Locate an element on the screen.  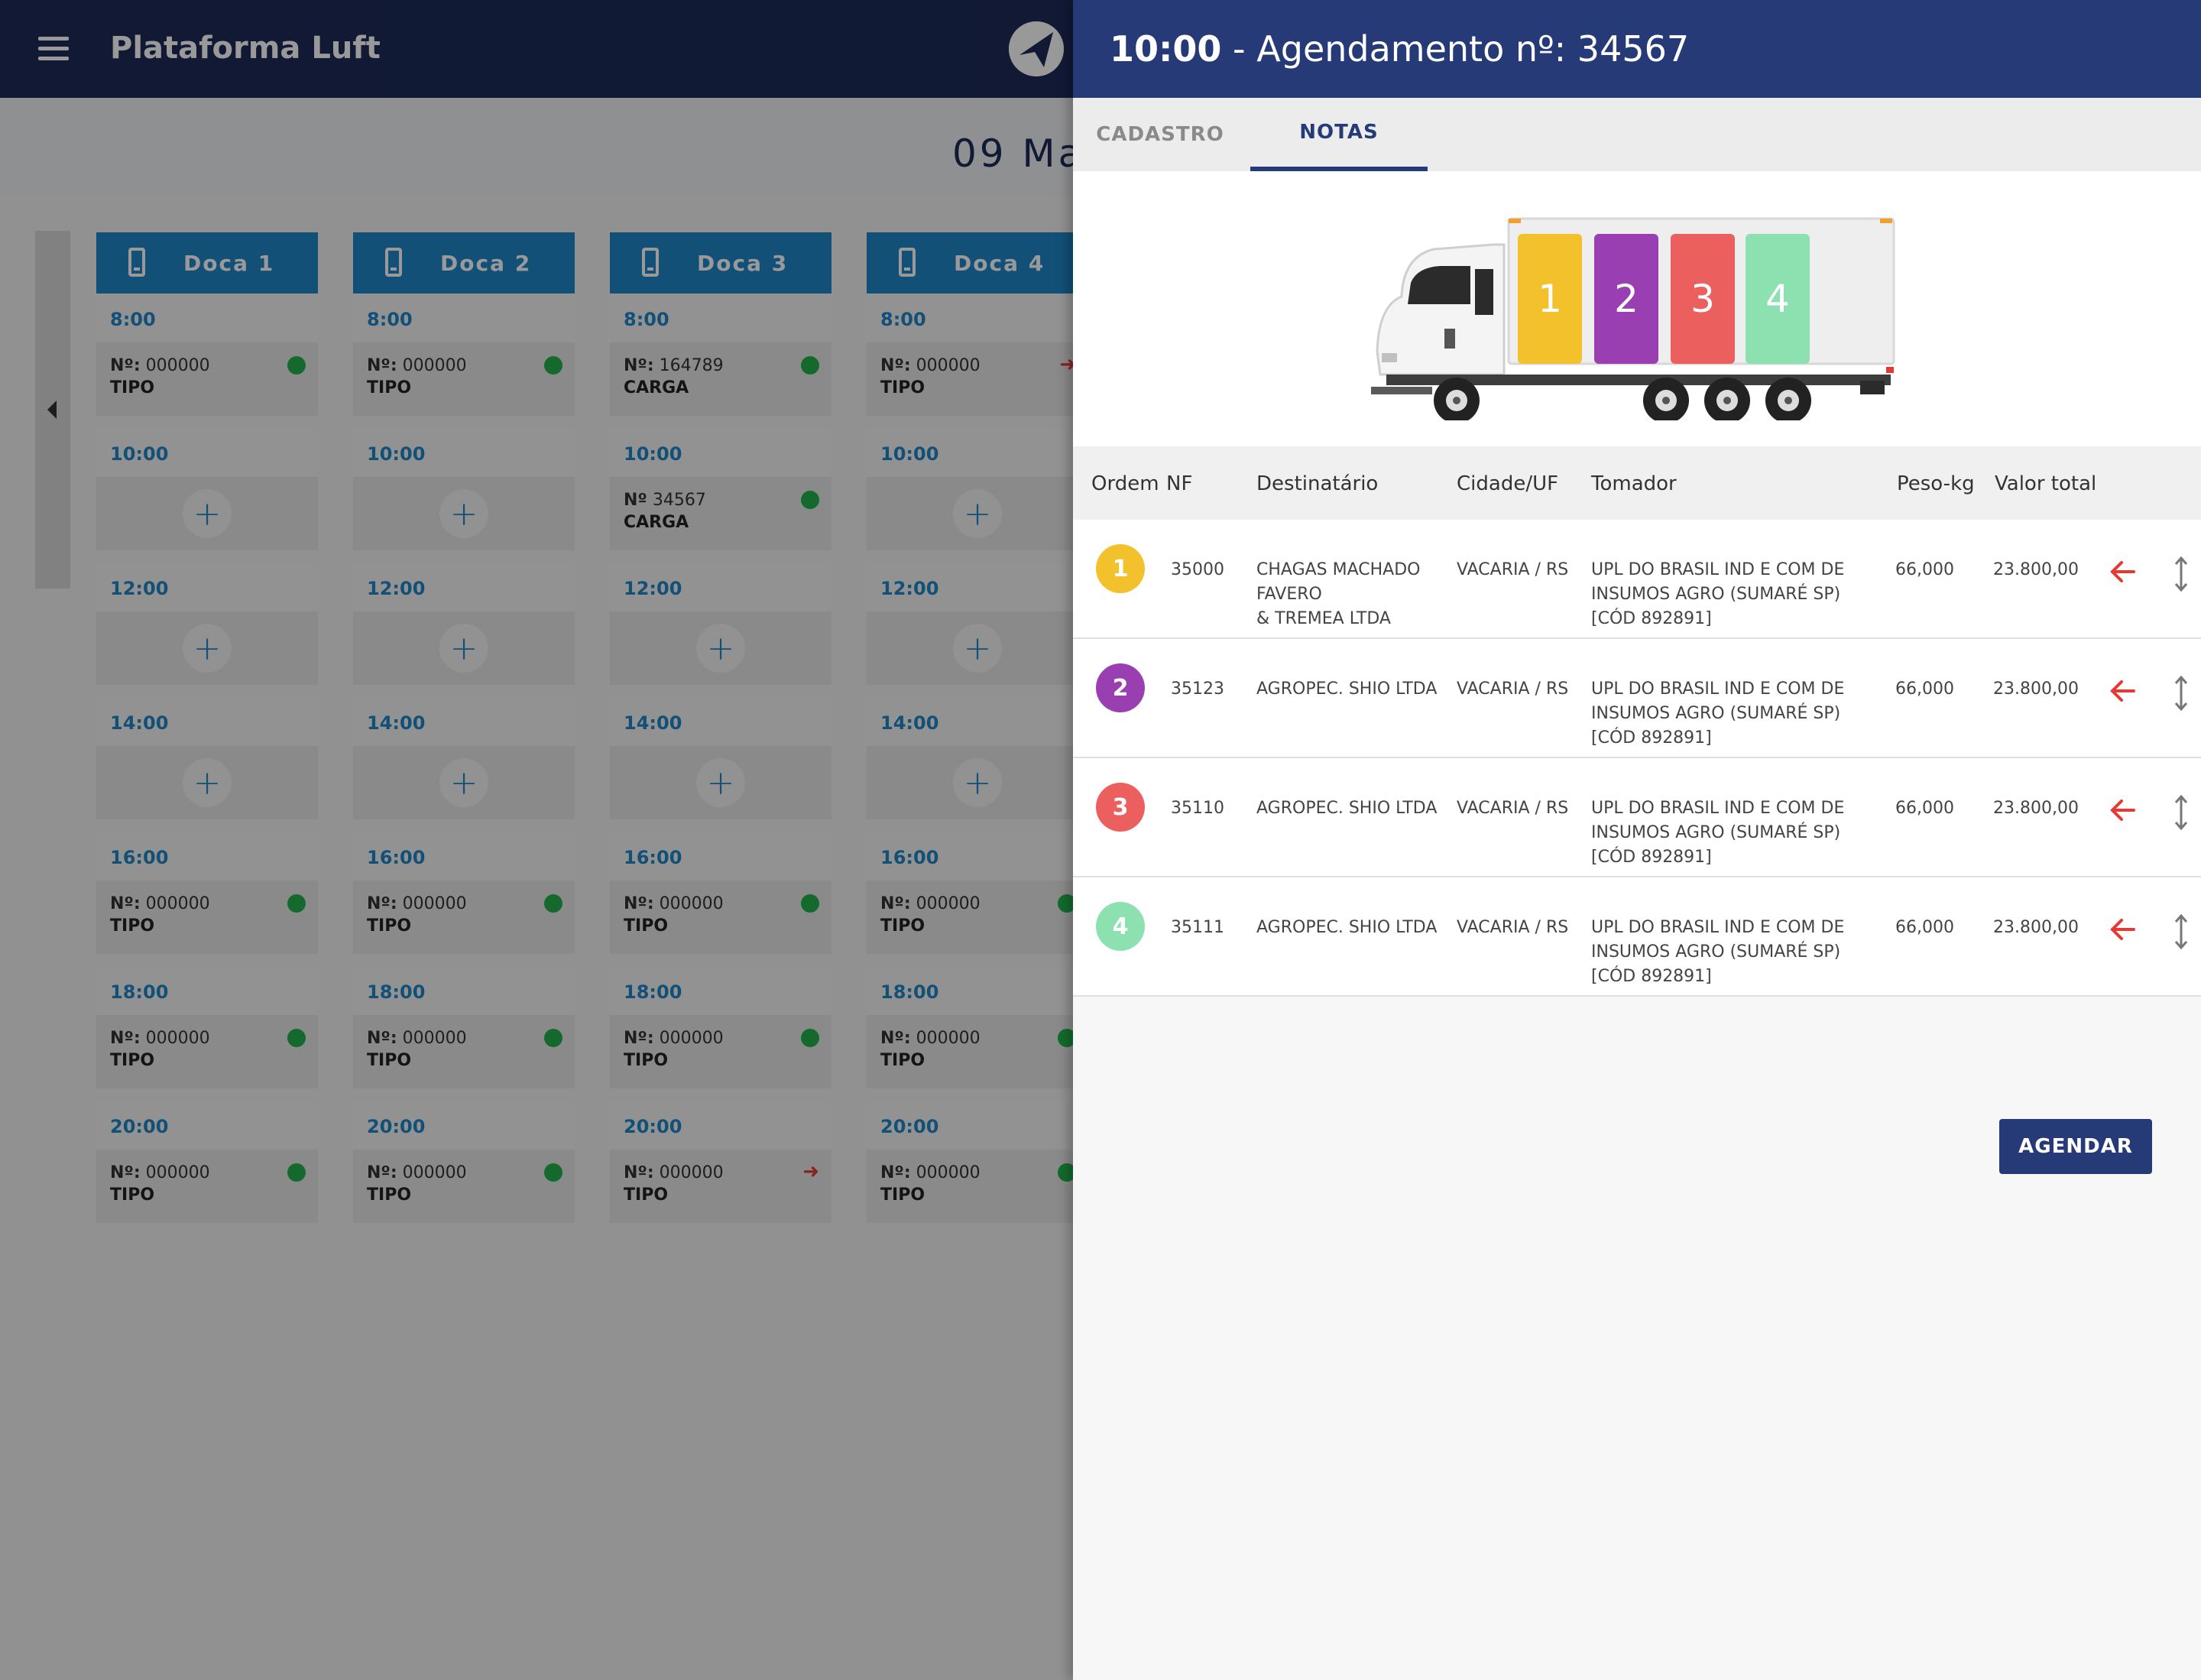
panel-header: 10:00 - Agendamento nº: 34567 is located at coordinates (1637, 49).